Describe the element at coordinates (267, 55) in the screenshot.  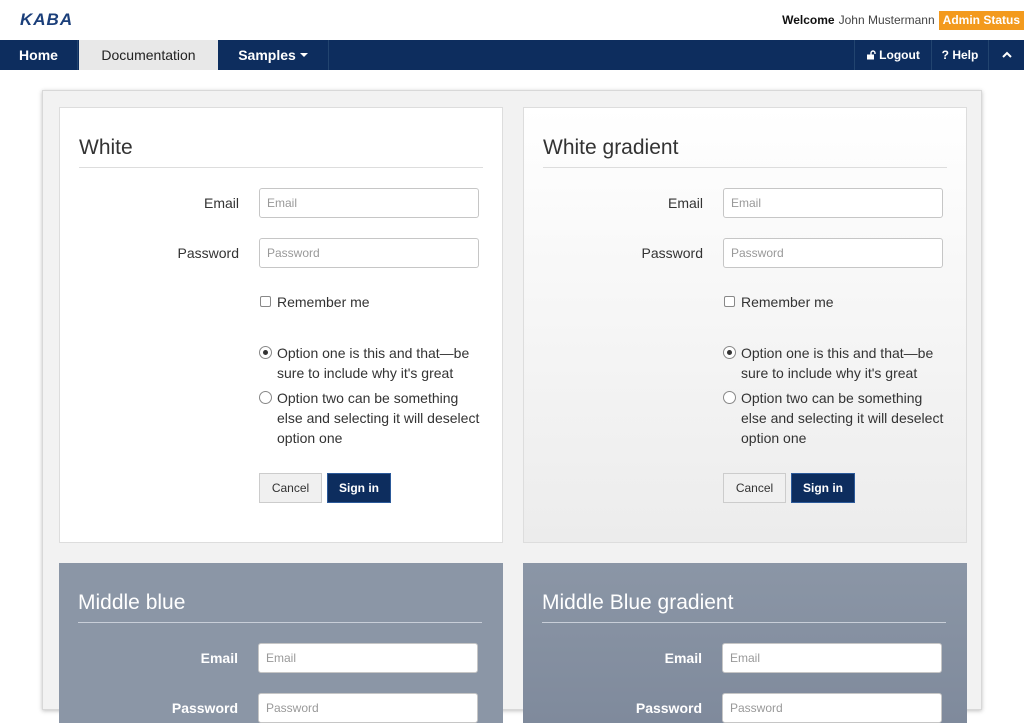
I see `nav-samples-label: Samples` at that location.